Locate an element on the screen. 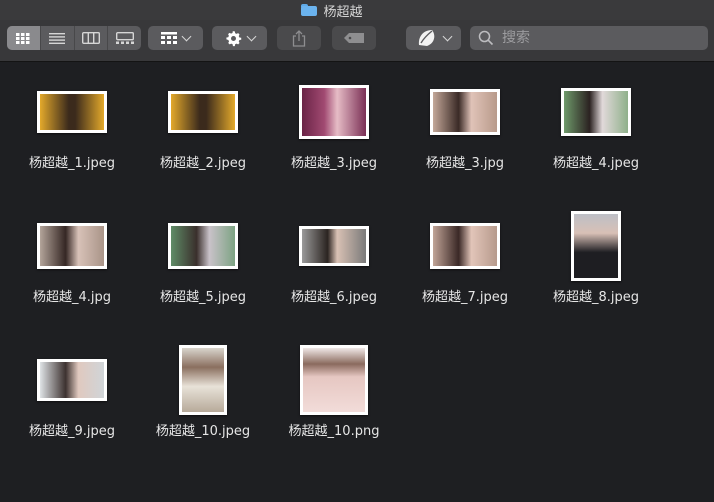 This screenshot has height=502, width=714. file-name: 杨超越_4.jpg is located at coordinates (72, 297).